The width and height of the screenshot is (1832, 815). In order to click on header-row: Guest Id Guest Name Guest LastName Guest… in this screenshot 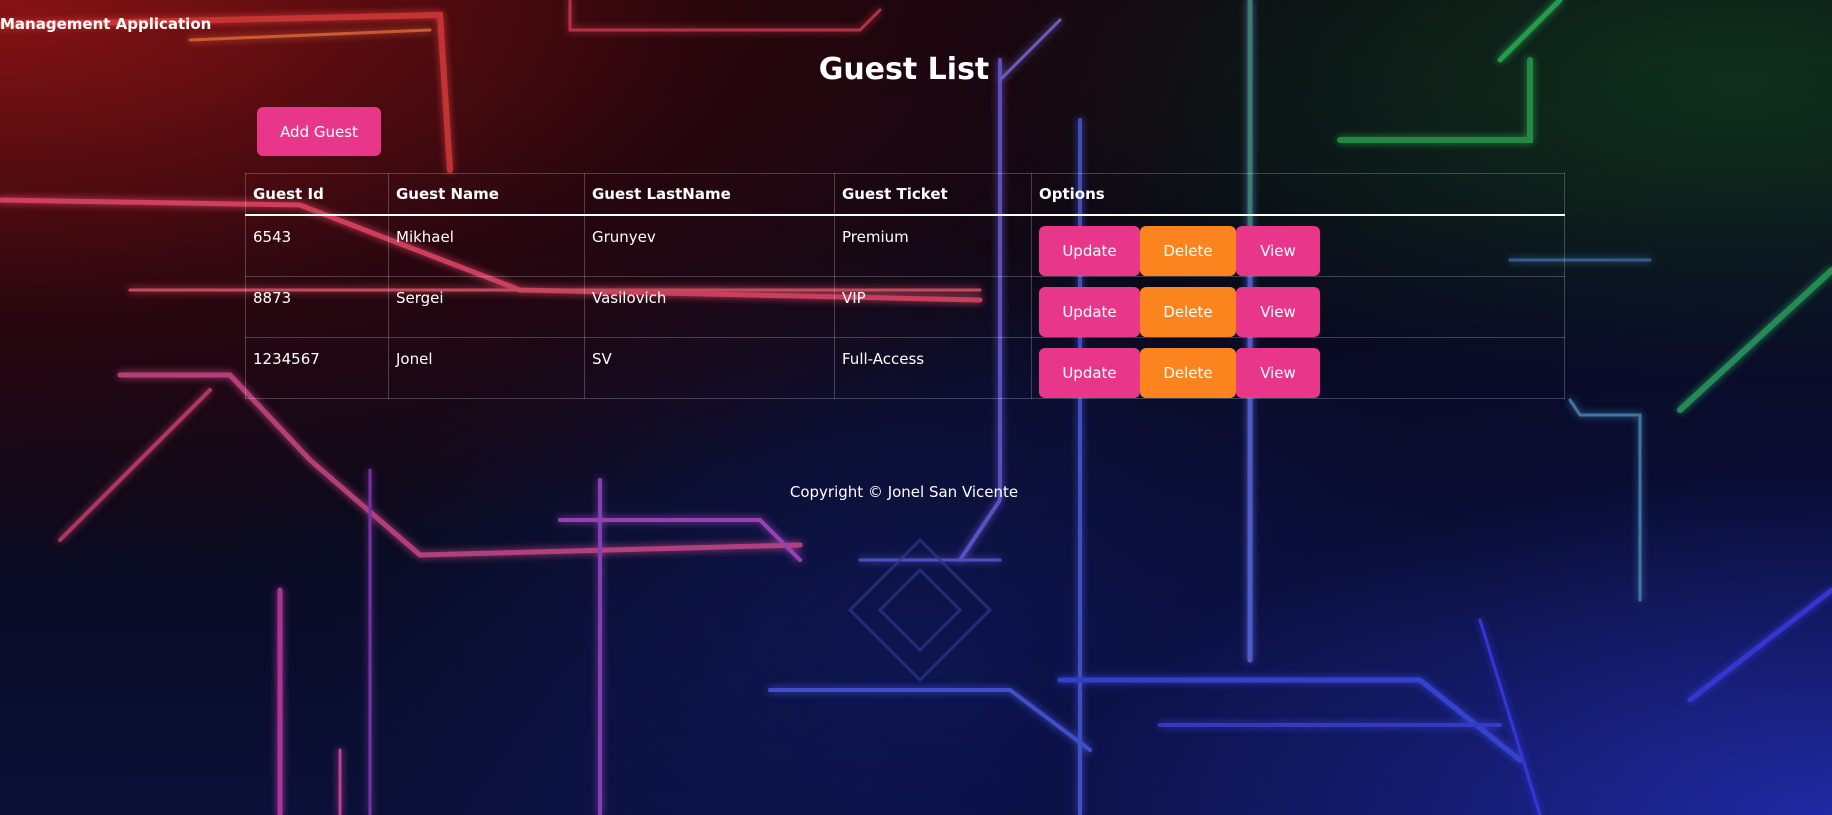, I will do `click(905, 194)`.